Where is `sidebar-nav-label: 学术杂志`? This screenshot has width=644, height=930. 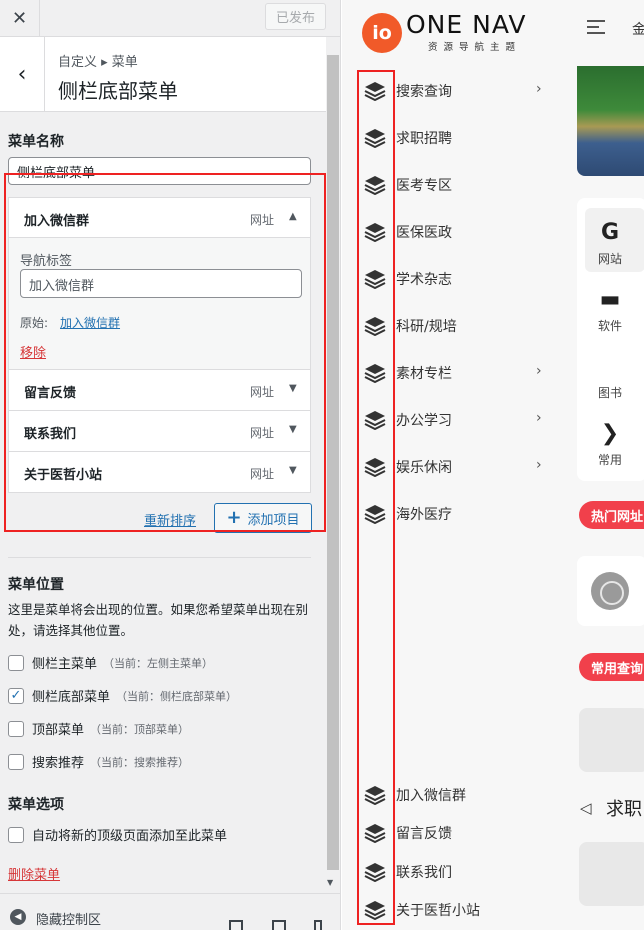 sidebar-nav-label: 学术杂志 is located at coordinates (424, 280).